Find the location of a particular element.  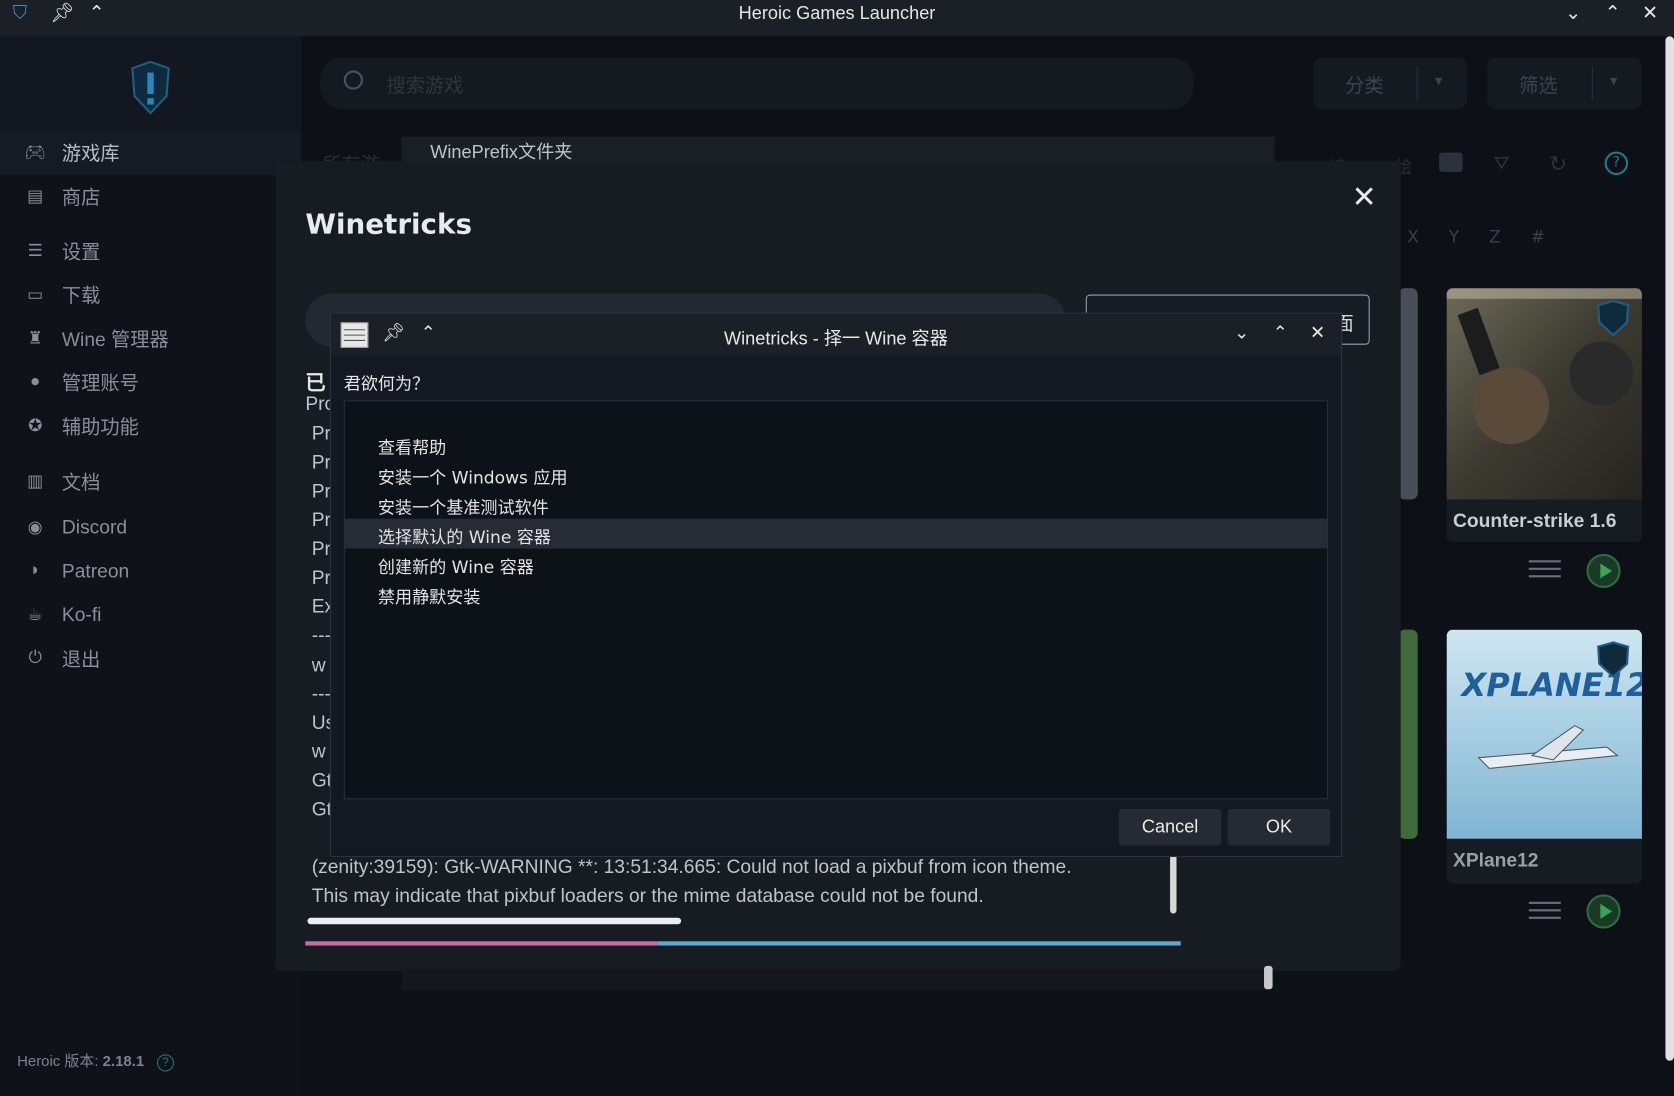

sidebar-item-label: 下载 is located at coordinates (81, 295).